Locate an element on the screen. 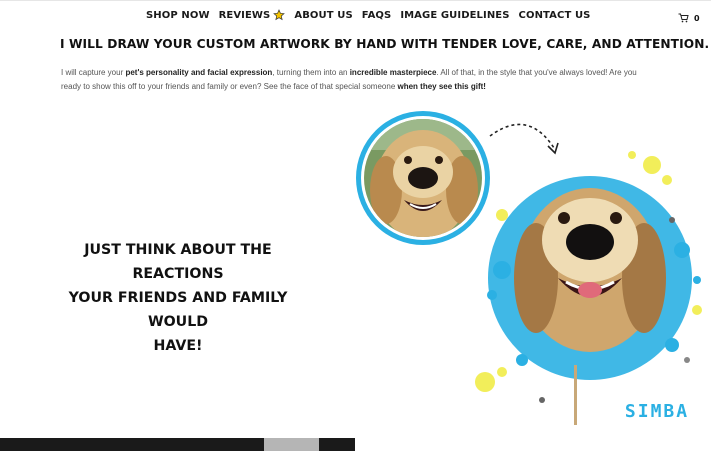  nav-about-us: ABOUT US is located at coordinates (323, 15).